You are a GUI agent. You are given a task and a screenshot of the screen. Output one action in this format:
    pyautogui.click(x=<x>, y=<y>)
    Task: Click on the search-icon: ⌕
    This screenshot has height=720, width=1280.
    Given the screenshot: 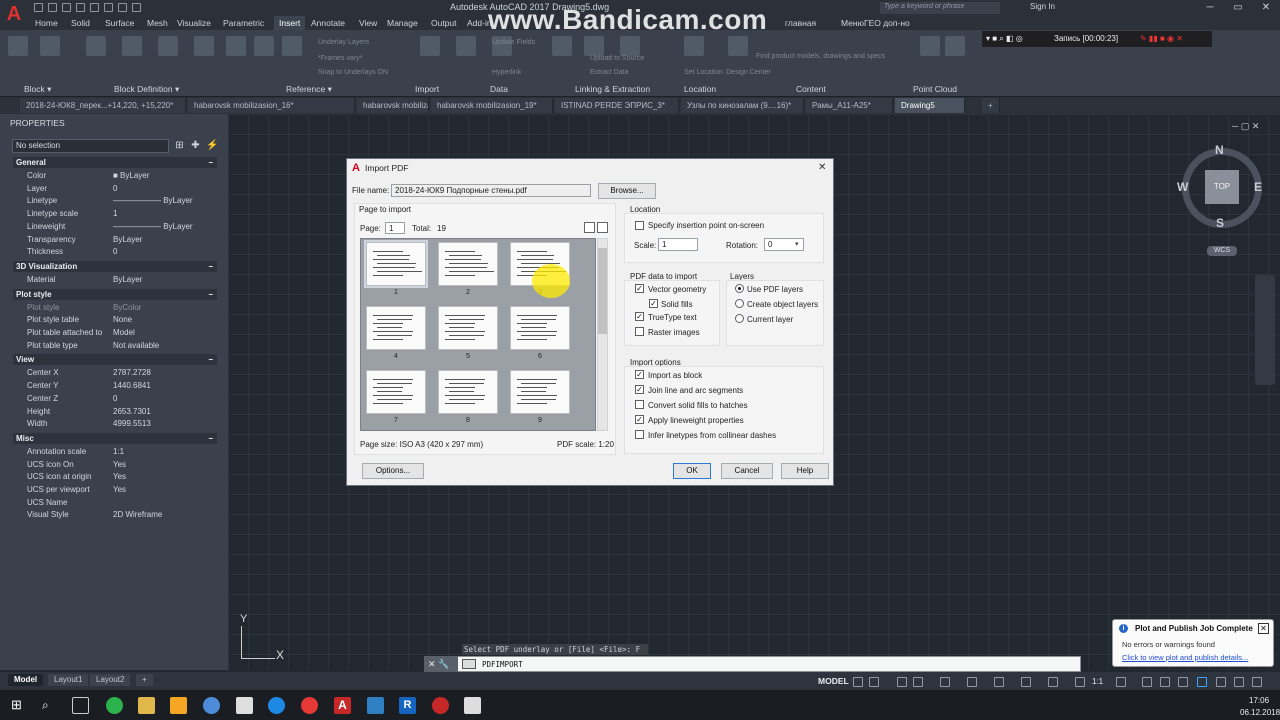 What is the action you would take?
    pyautogui.click(x=45, y=705)
    